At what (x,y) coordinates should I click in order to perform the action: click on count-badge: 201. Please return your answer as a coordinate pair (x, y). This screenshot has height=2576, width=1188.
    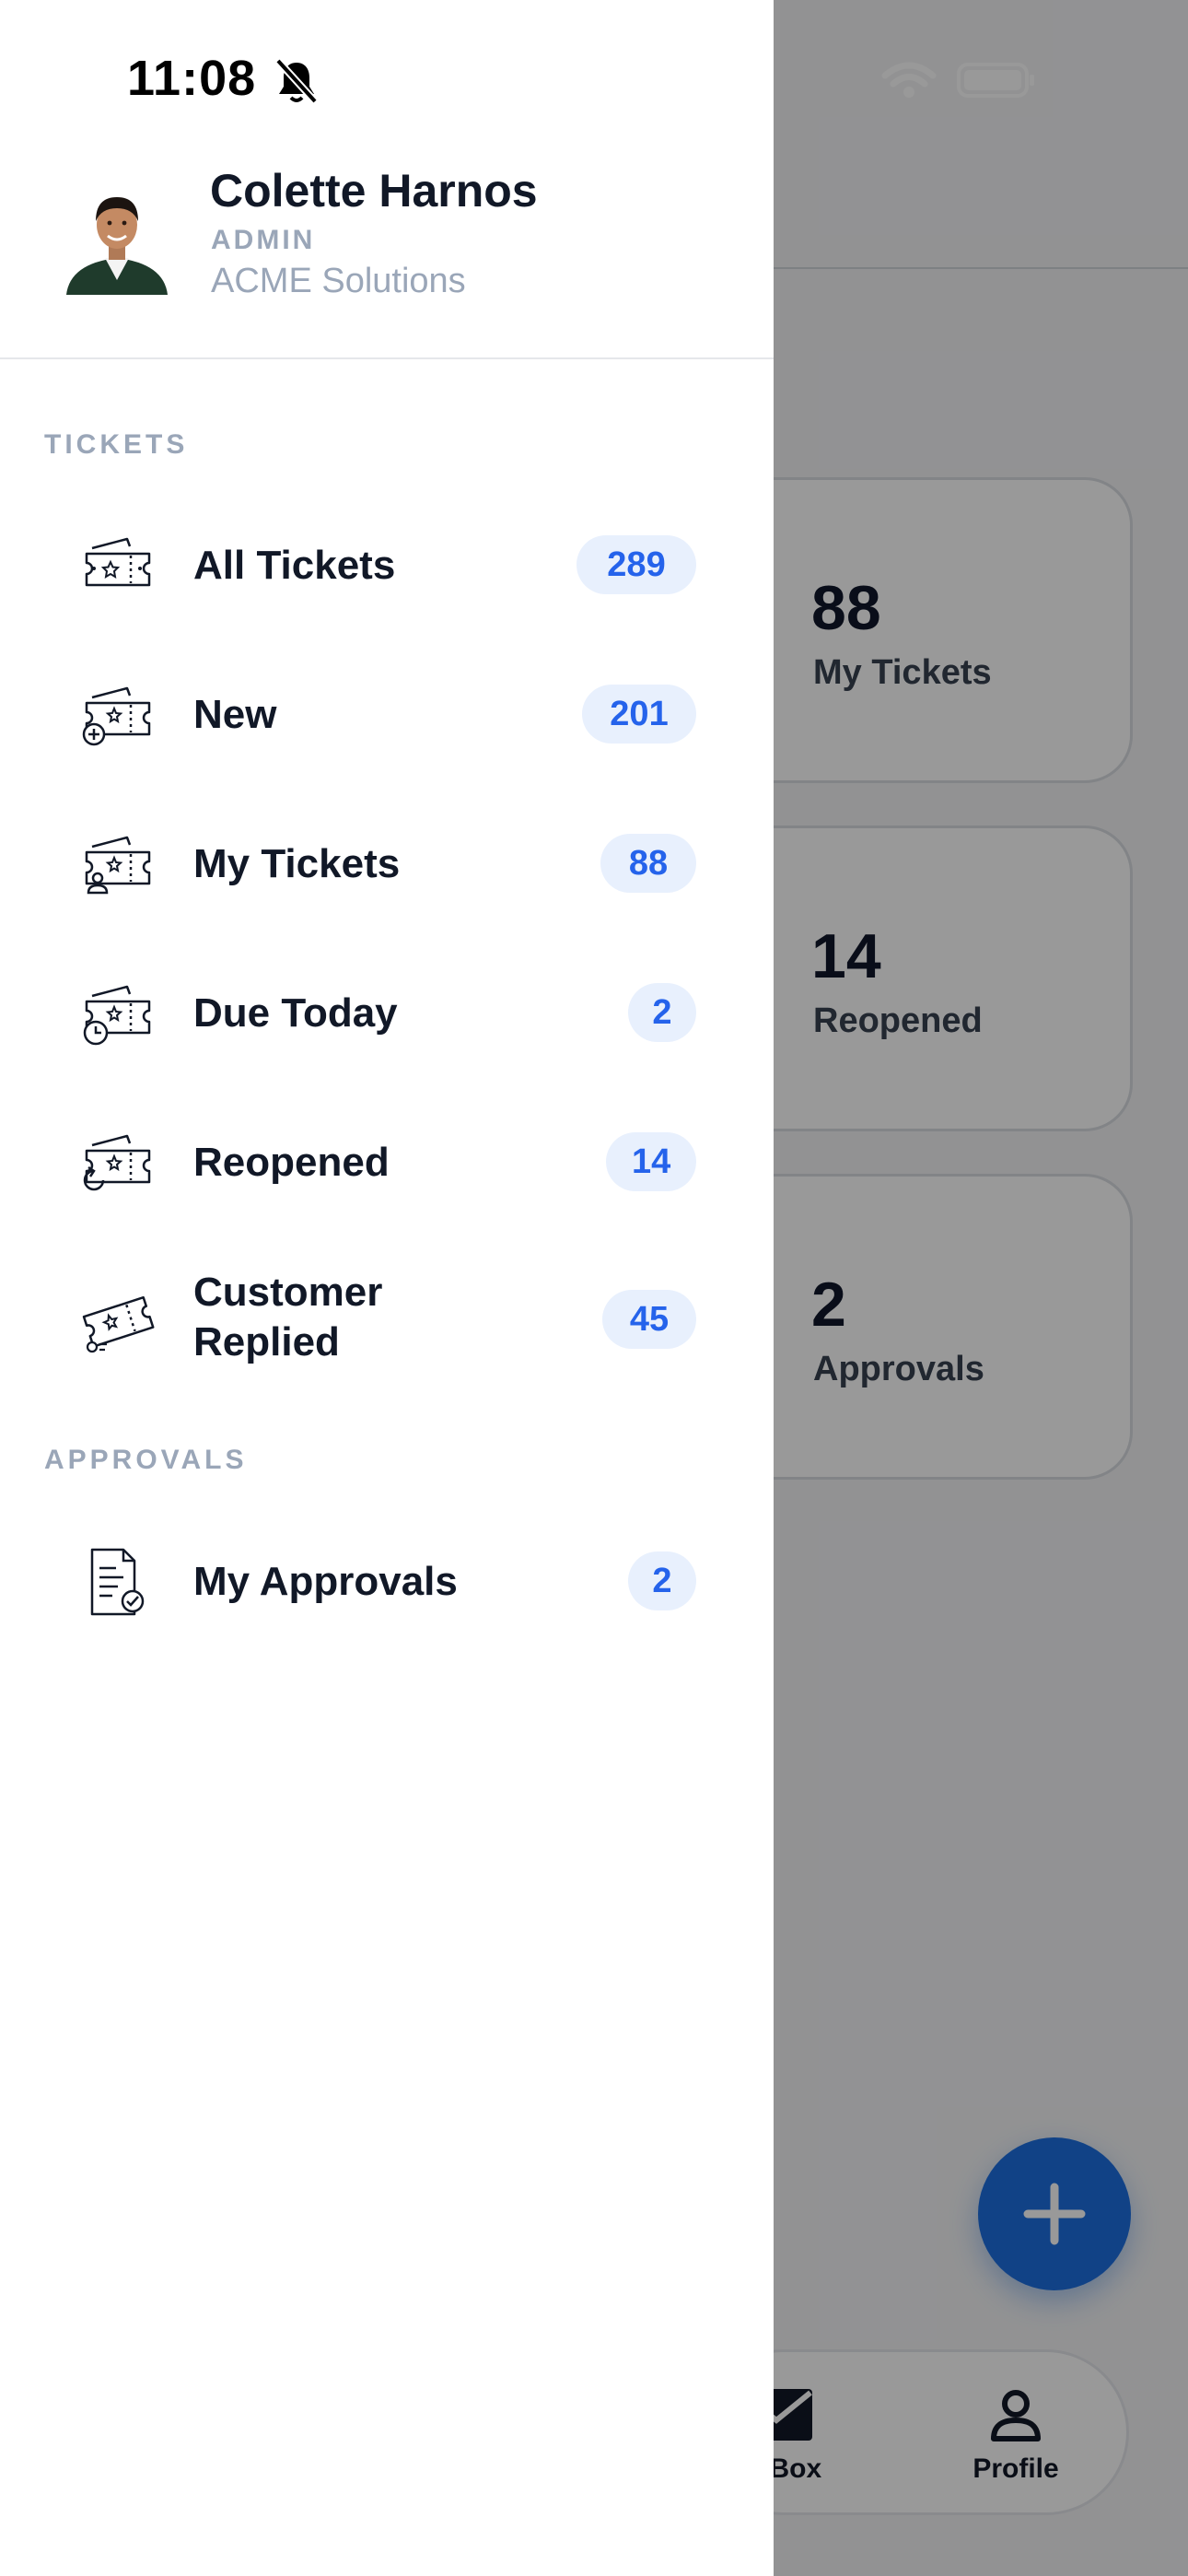
    Looking at the image, I should click on (639, 714).